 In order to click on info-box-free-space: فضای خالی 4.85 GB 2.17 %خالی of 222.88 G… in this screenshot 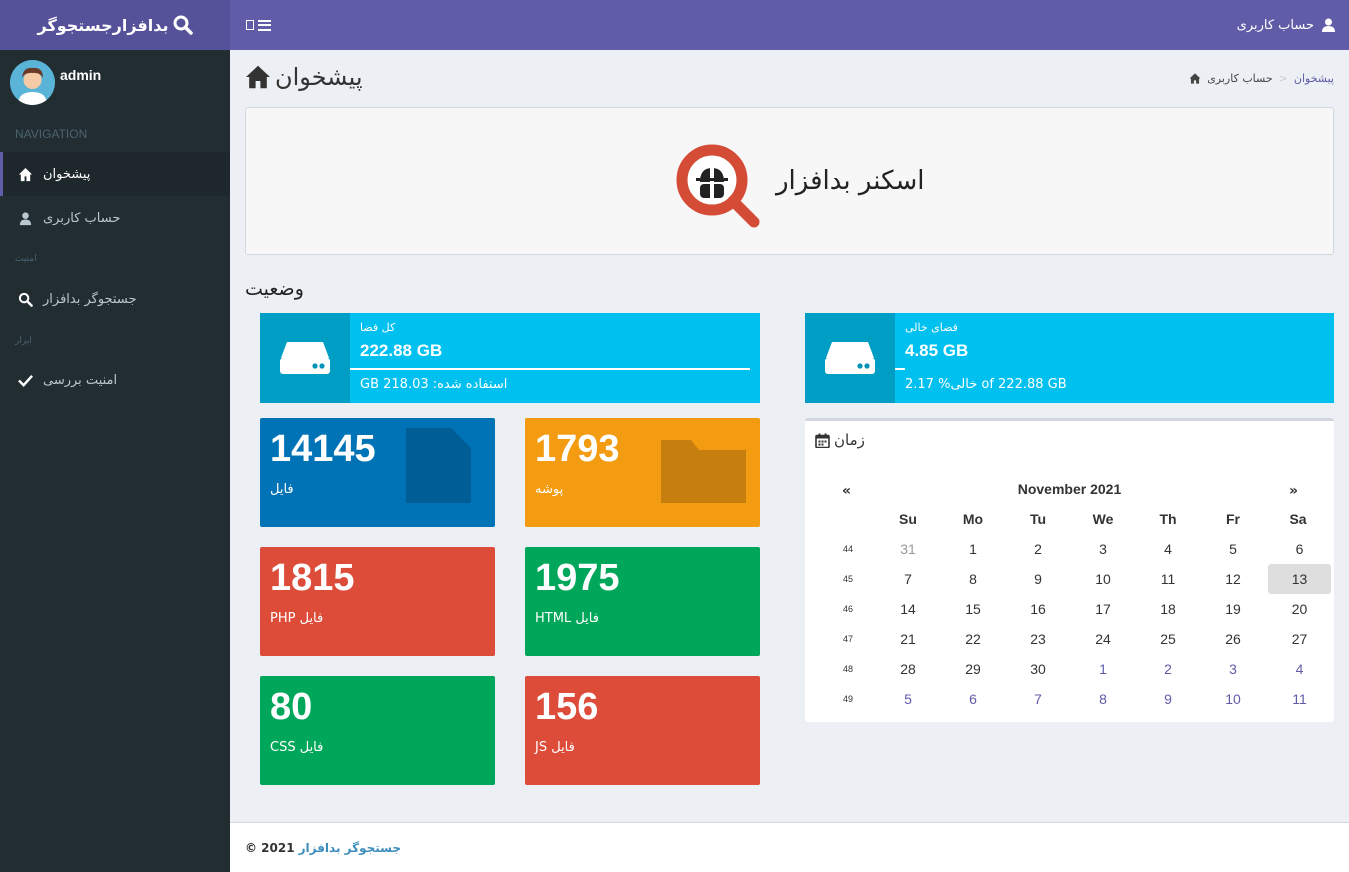, I will do `click(1069, 358)`.